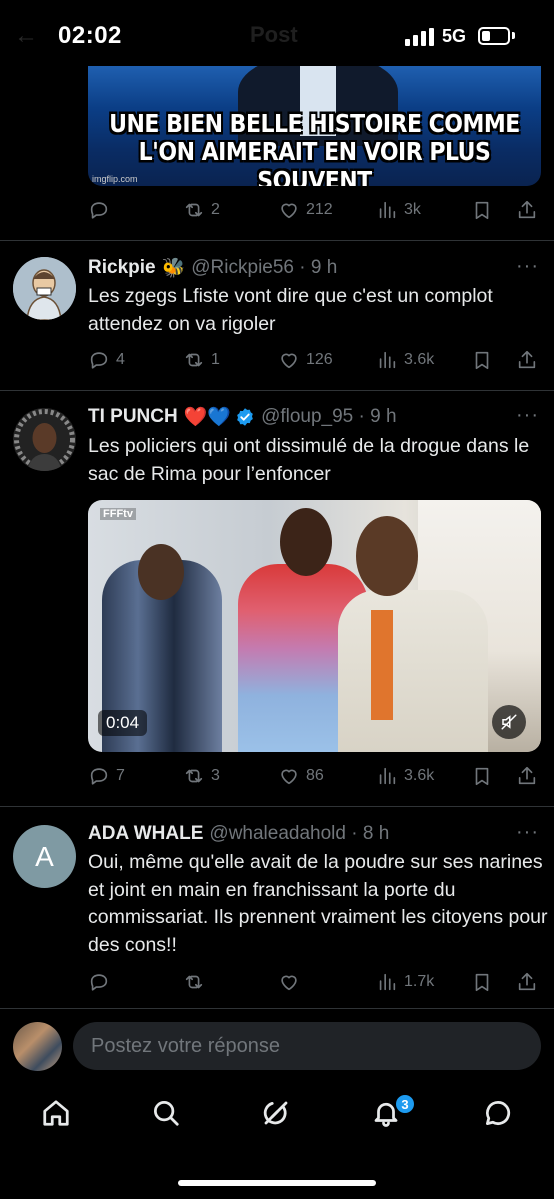 The image size is (554, 1199). I want to click on avatar-illustration, so click(44, 288).